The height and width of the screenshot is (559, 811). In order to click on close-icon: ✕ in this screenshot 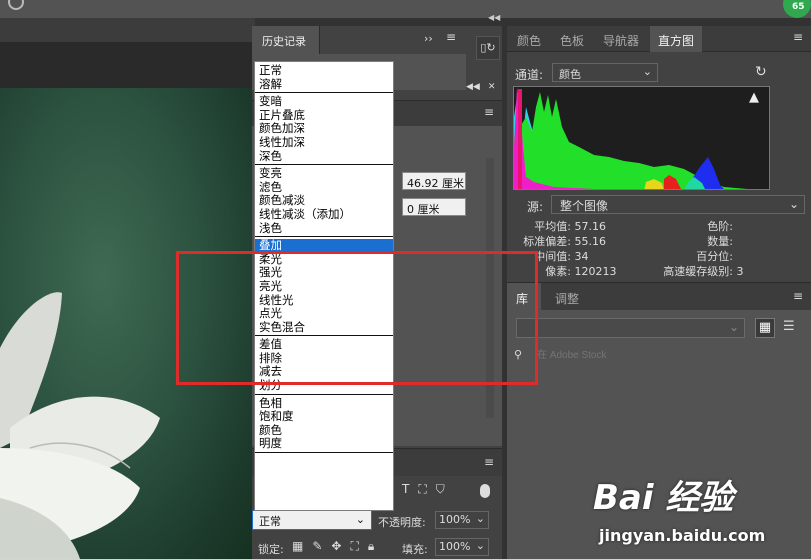, I will do `click(492, 87)`.